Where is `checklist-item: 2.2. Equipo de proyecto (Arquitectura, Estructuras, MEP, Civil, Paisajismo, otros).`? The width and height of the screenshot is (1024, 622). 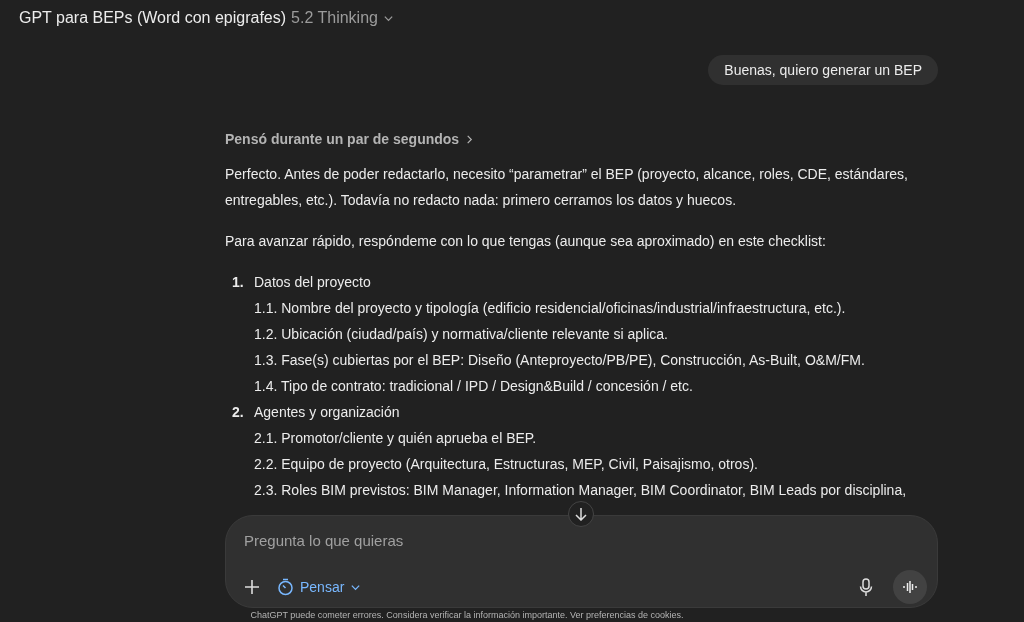 checklist-item: 2.2. Equipo de proyecto (Arquitectura, Estructuras, MEP, Civil, Paisajismo, otros). is located at coordinates (506, 464).